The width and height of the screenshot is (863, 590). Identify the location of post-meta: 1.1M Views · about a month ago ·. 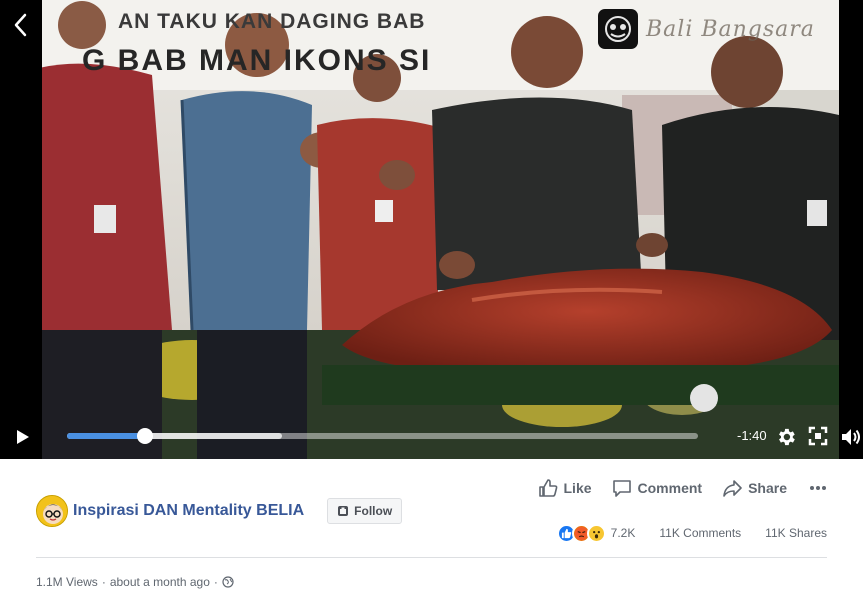
(135, 582).